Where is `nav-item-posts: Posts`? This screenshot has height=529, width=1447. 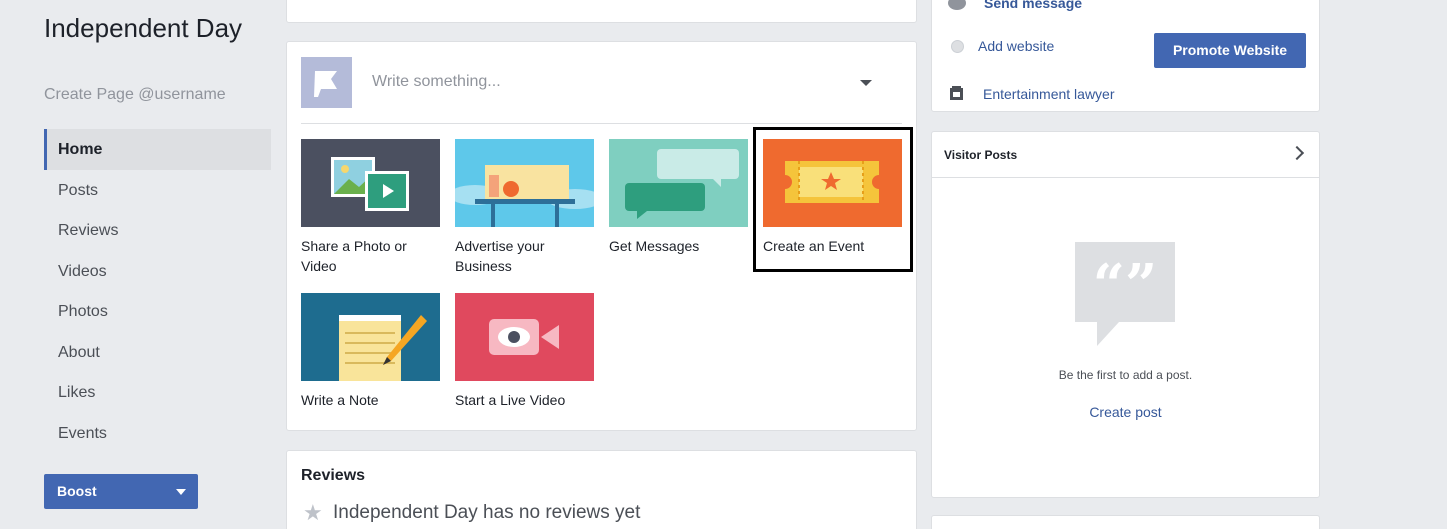 nav-item-posts: Posts is located at coordinates (157, 190).